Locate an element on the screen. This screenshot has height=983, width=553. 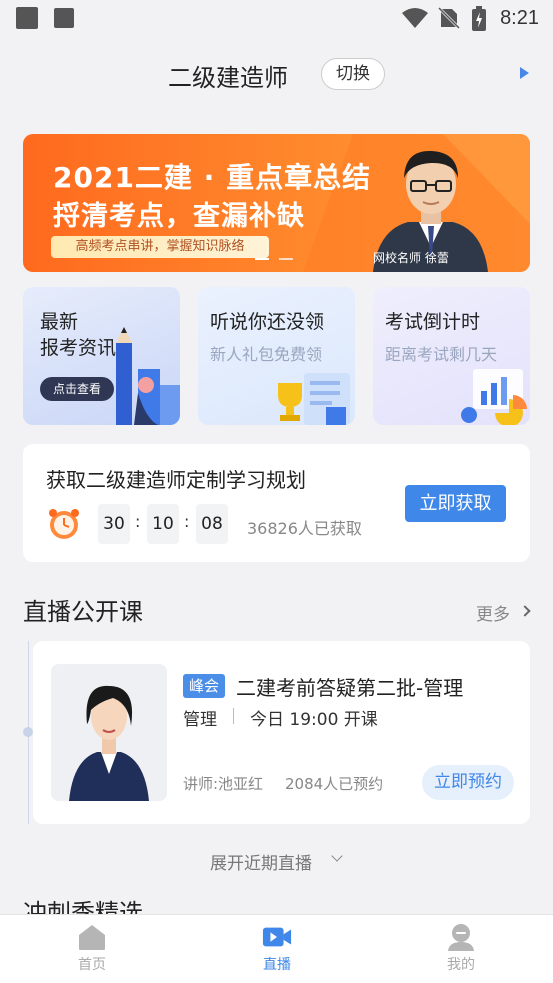
card-title: 考试倒计时 is located at coordinates (433, 322).